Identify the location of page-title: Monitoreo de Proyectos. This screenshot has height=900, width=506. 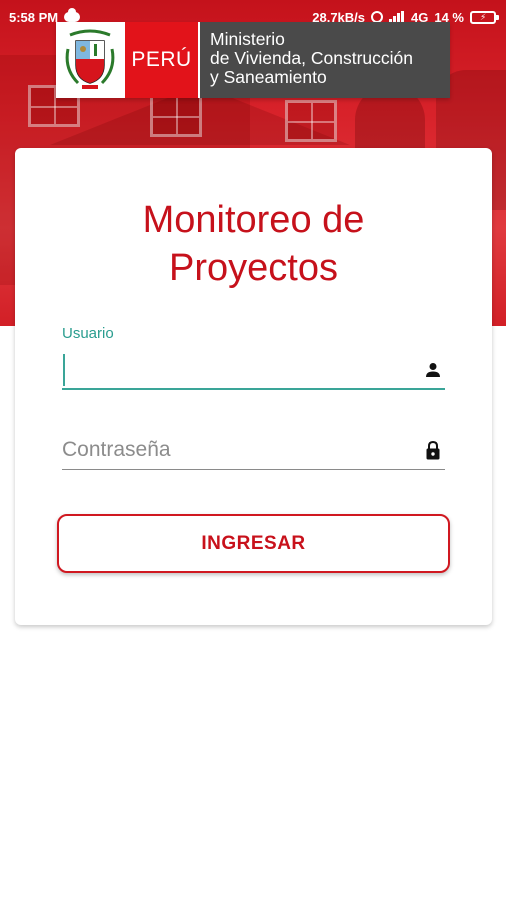
(253, 244).